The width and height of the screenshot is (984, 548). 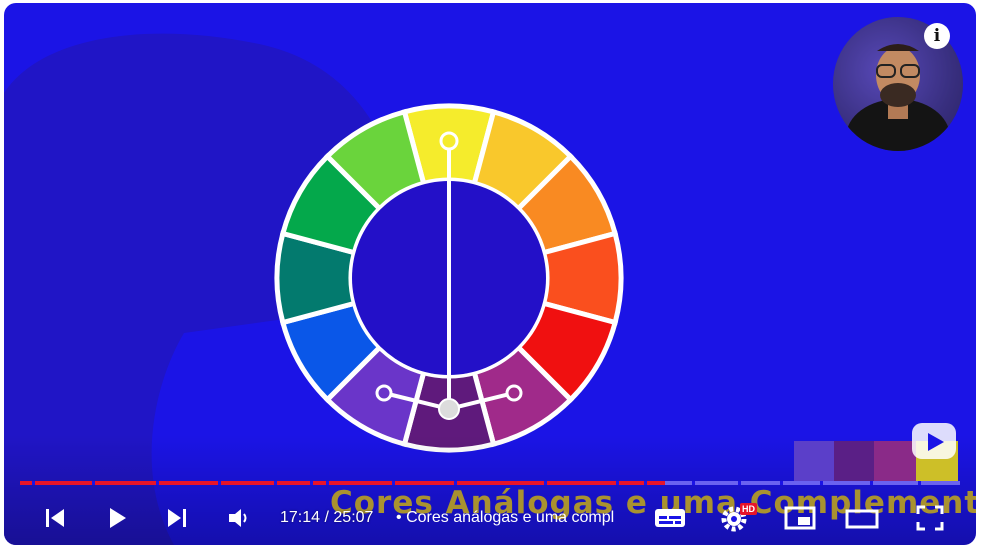 I want to click on time-total: 25:07, so click(x=353, y=517).